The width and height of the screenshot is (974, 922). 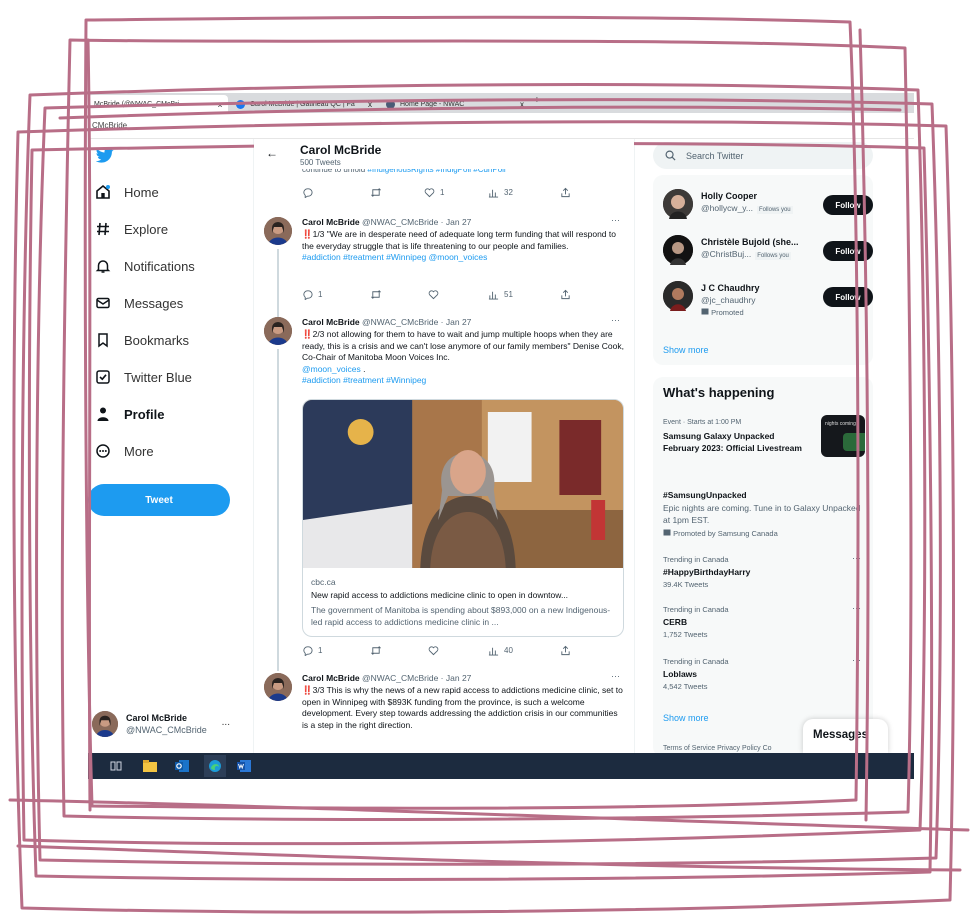 What do you see at coordinates (675, 622) in the screenshot?
I see `trend-title: CERB` at bounding box center [675, 622].